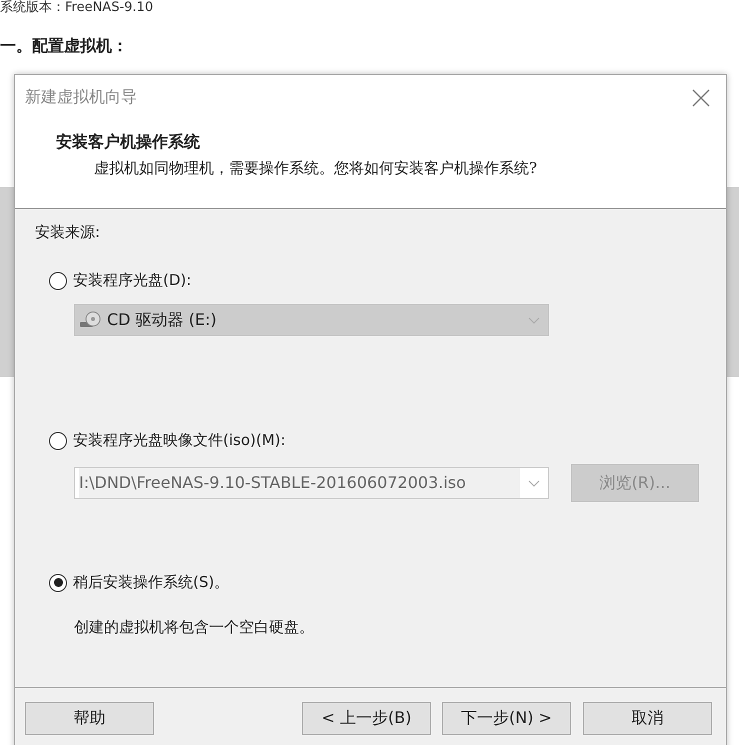 This screenshot has height=745, width=739. I want to click on version-line: 系统版本：FreeNAS-9.10, so click(77, 7).